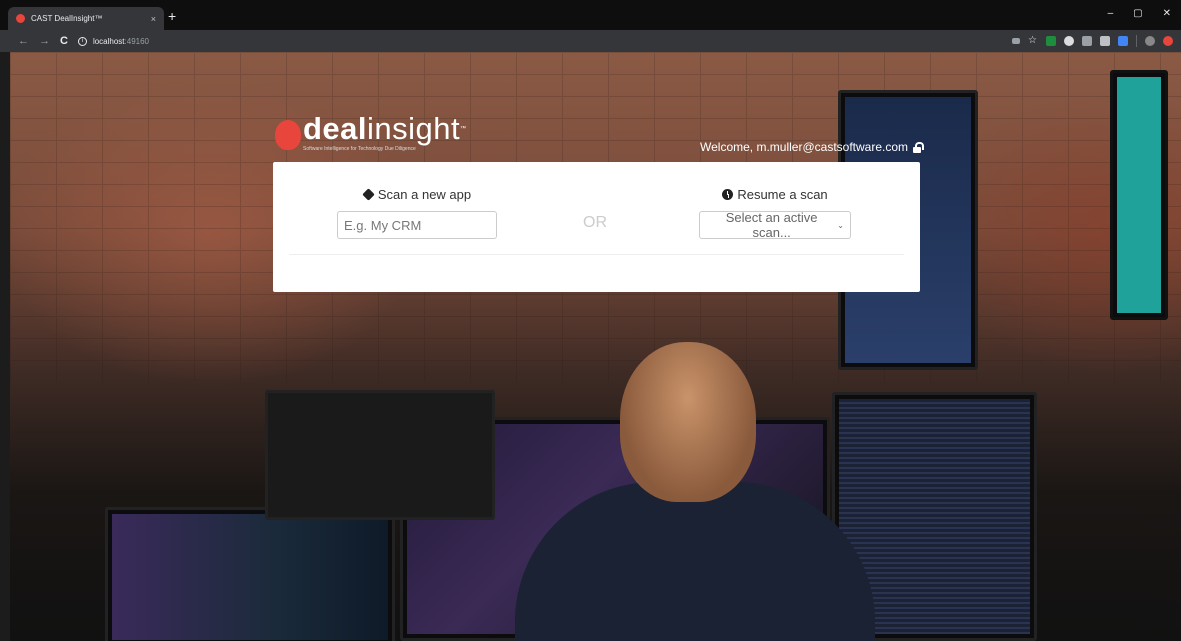 The width and height of the screenshot is (1181, 641). I want to click on reload-button: C, so click(64, 41).